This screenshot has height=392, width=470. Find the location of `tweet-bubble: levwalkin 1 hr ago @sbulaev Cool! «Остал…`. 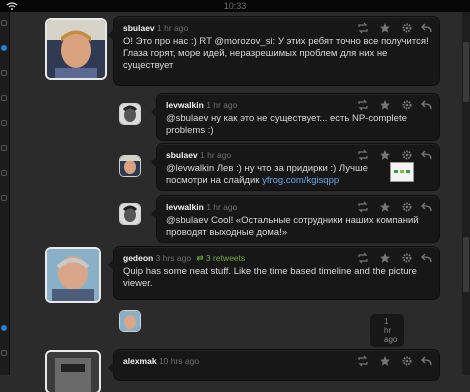

tweet-bubble: levwalkin 1 hr ago @sbulaev Cool! «Остал… is located at coordinates (295, 219).